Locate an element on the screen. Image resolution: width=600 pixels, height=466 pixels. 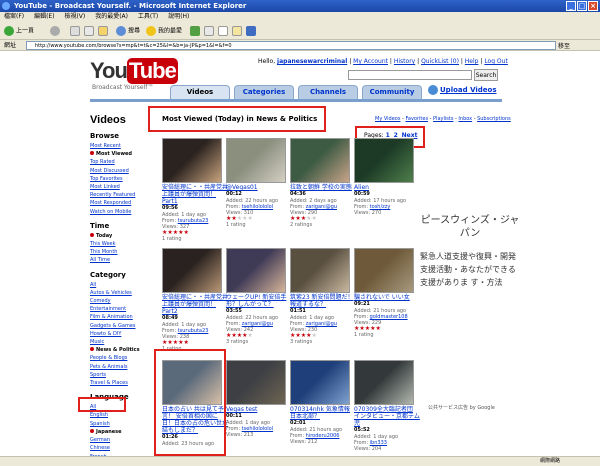
sidebar-item-category-12: Travel & Places is located at coordinates (123, 383).